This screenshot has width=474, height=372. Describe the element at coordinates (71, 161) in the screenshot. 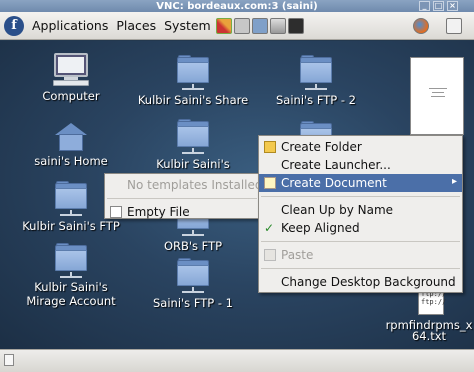

I see `icon-label: saini's Home` at that location.